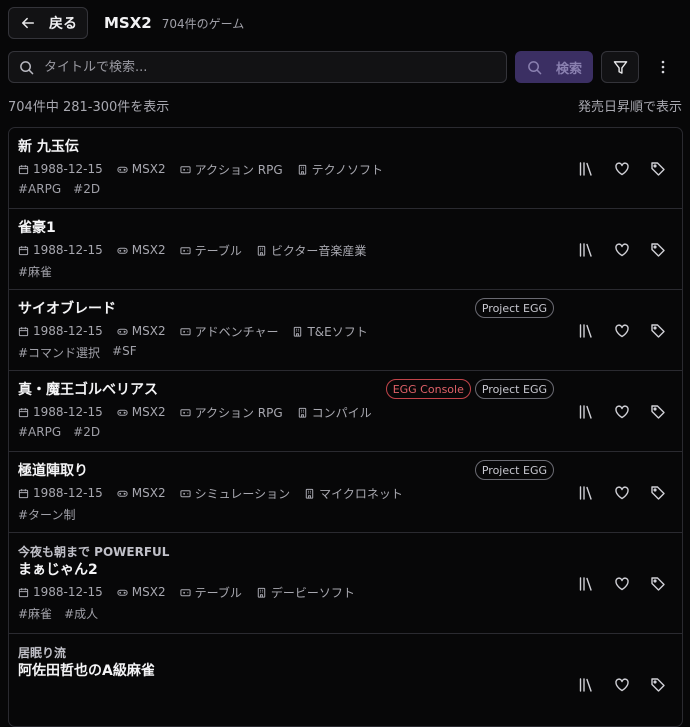 This screenshot has width=690, height=727. I want to click on game-info: 居眠り流 阿佐田哲也のA級麻雀, so click(350, 657).